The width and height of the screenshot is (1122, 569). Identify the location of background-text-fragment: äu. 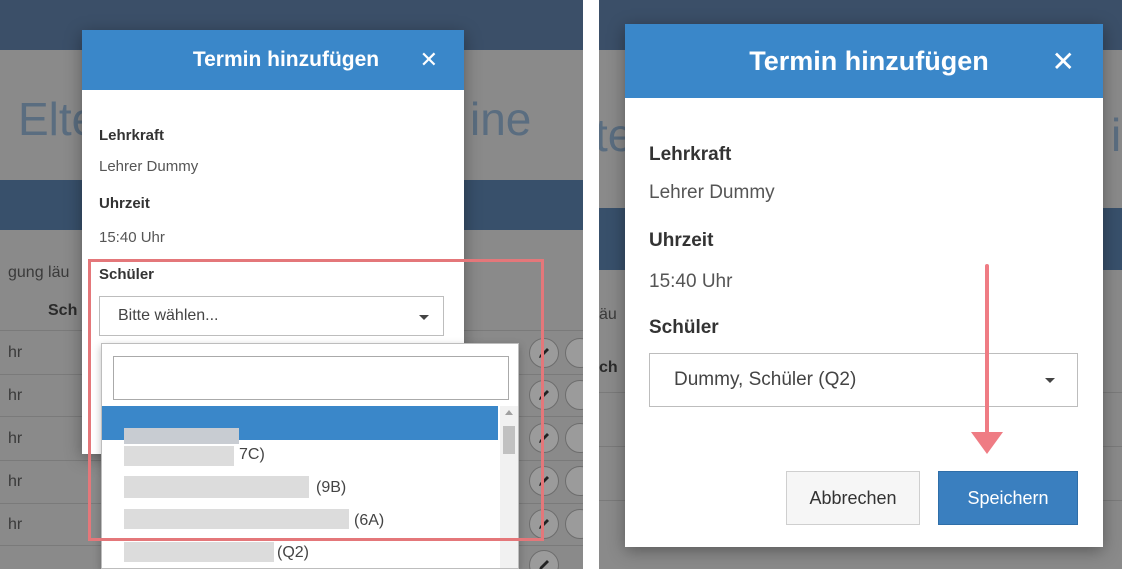
(608, 314).